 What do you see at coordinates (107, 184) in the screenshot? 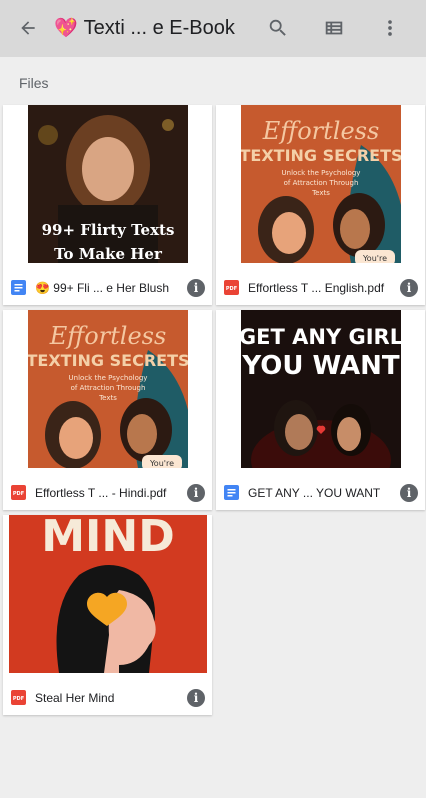
I see `file-thumbnail: 99+ Flirty Texts To Make Her` at bounding box center [107, 184].